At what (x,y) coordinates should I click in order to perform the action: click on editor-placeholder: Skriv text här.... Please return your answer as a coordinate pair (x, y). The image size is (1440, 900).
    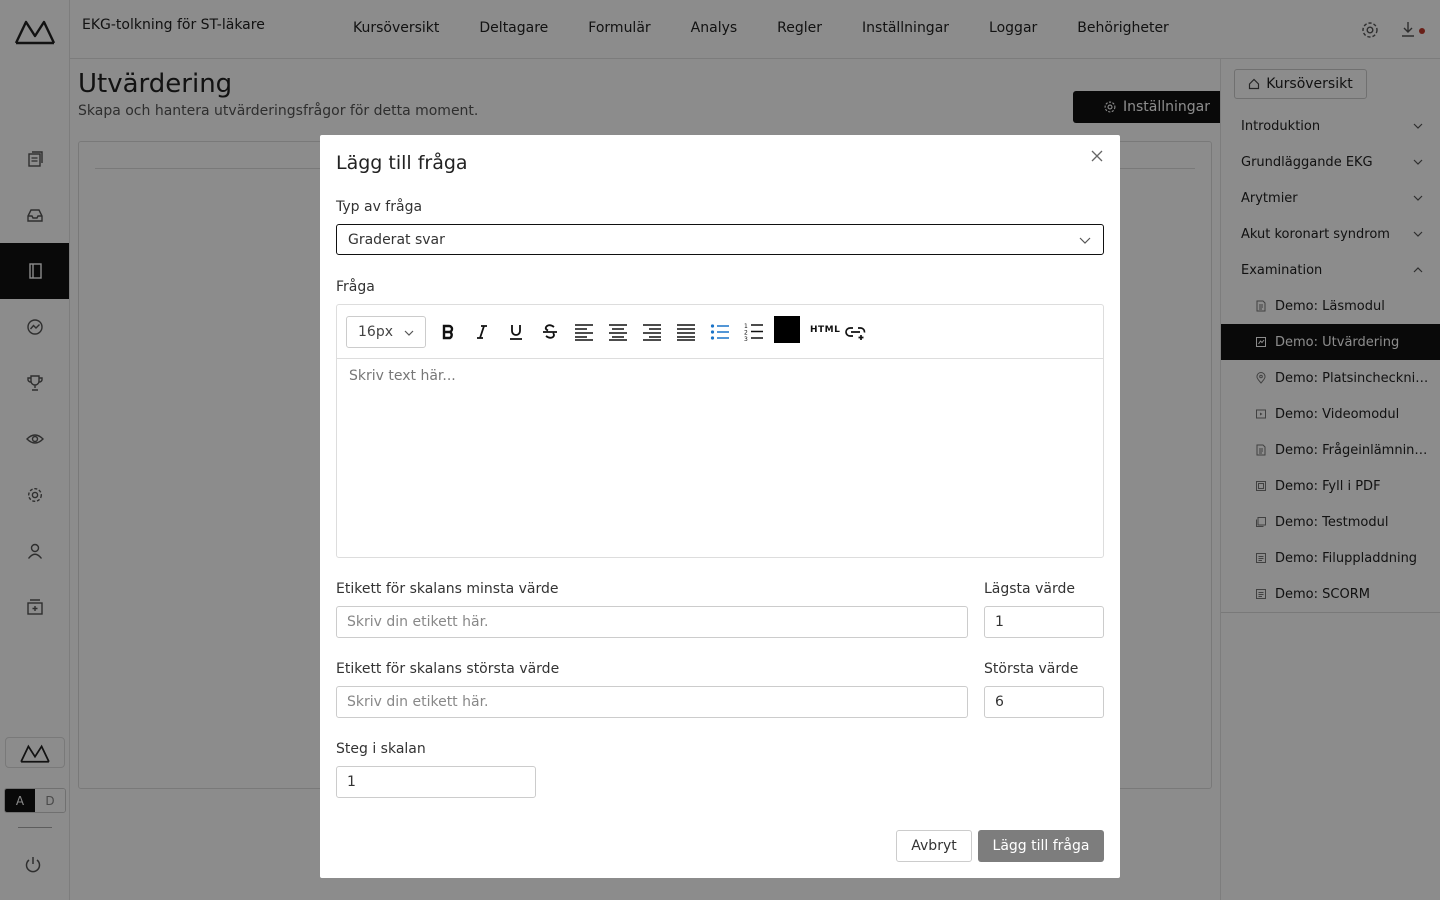
    Looking at the image, I should click on (402, 376).